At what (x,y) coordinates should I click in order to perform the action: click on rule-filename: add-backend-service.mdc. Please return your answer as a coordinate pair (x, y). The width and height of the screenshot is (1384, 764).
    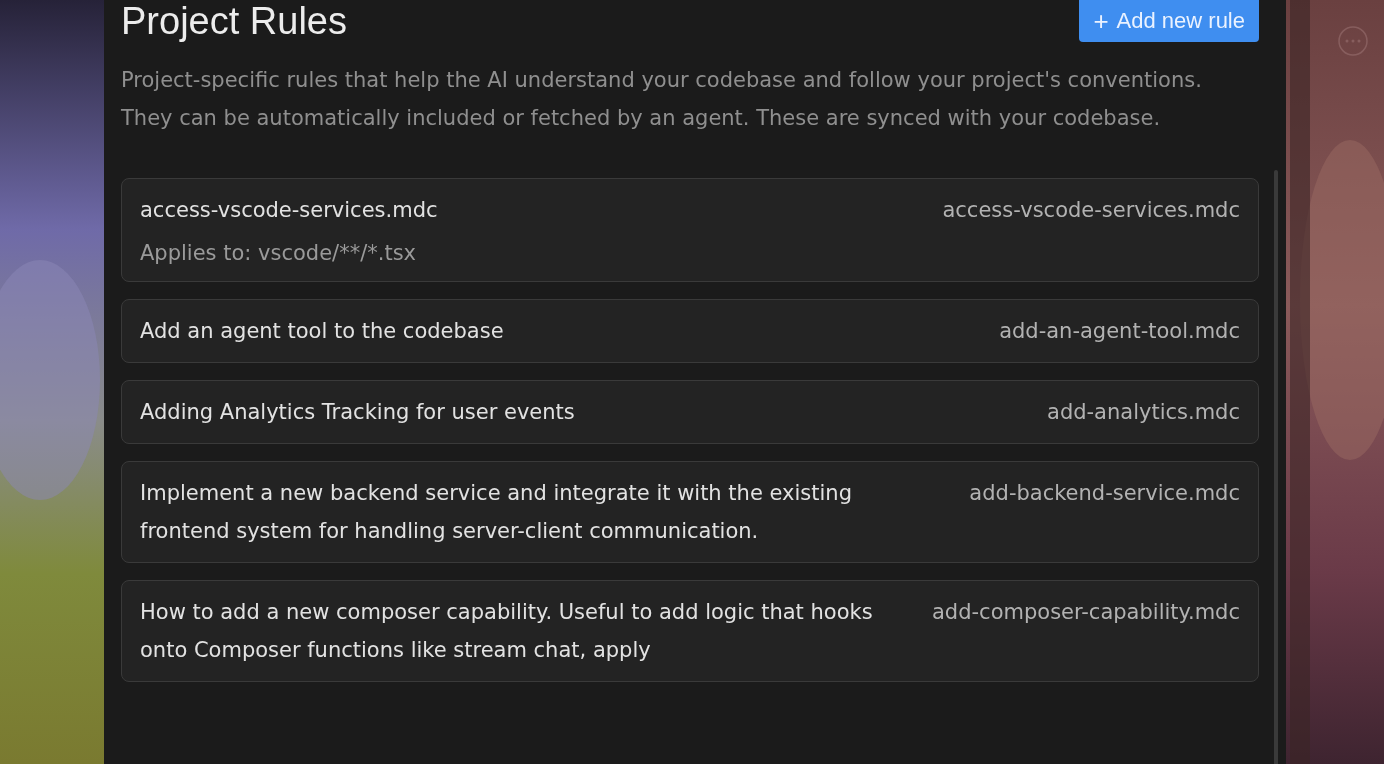
    Looking at the image, I should click on (1104, 493).